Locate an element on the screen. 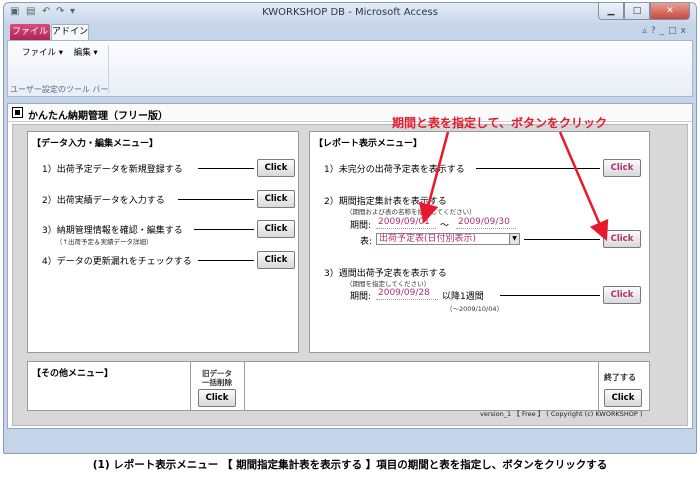 Image resolution: width=700 pixels, height=480 pixels. data-item-3-label: 3）納期管理情報を確認・編集する is located at coordinates (112, 231).